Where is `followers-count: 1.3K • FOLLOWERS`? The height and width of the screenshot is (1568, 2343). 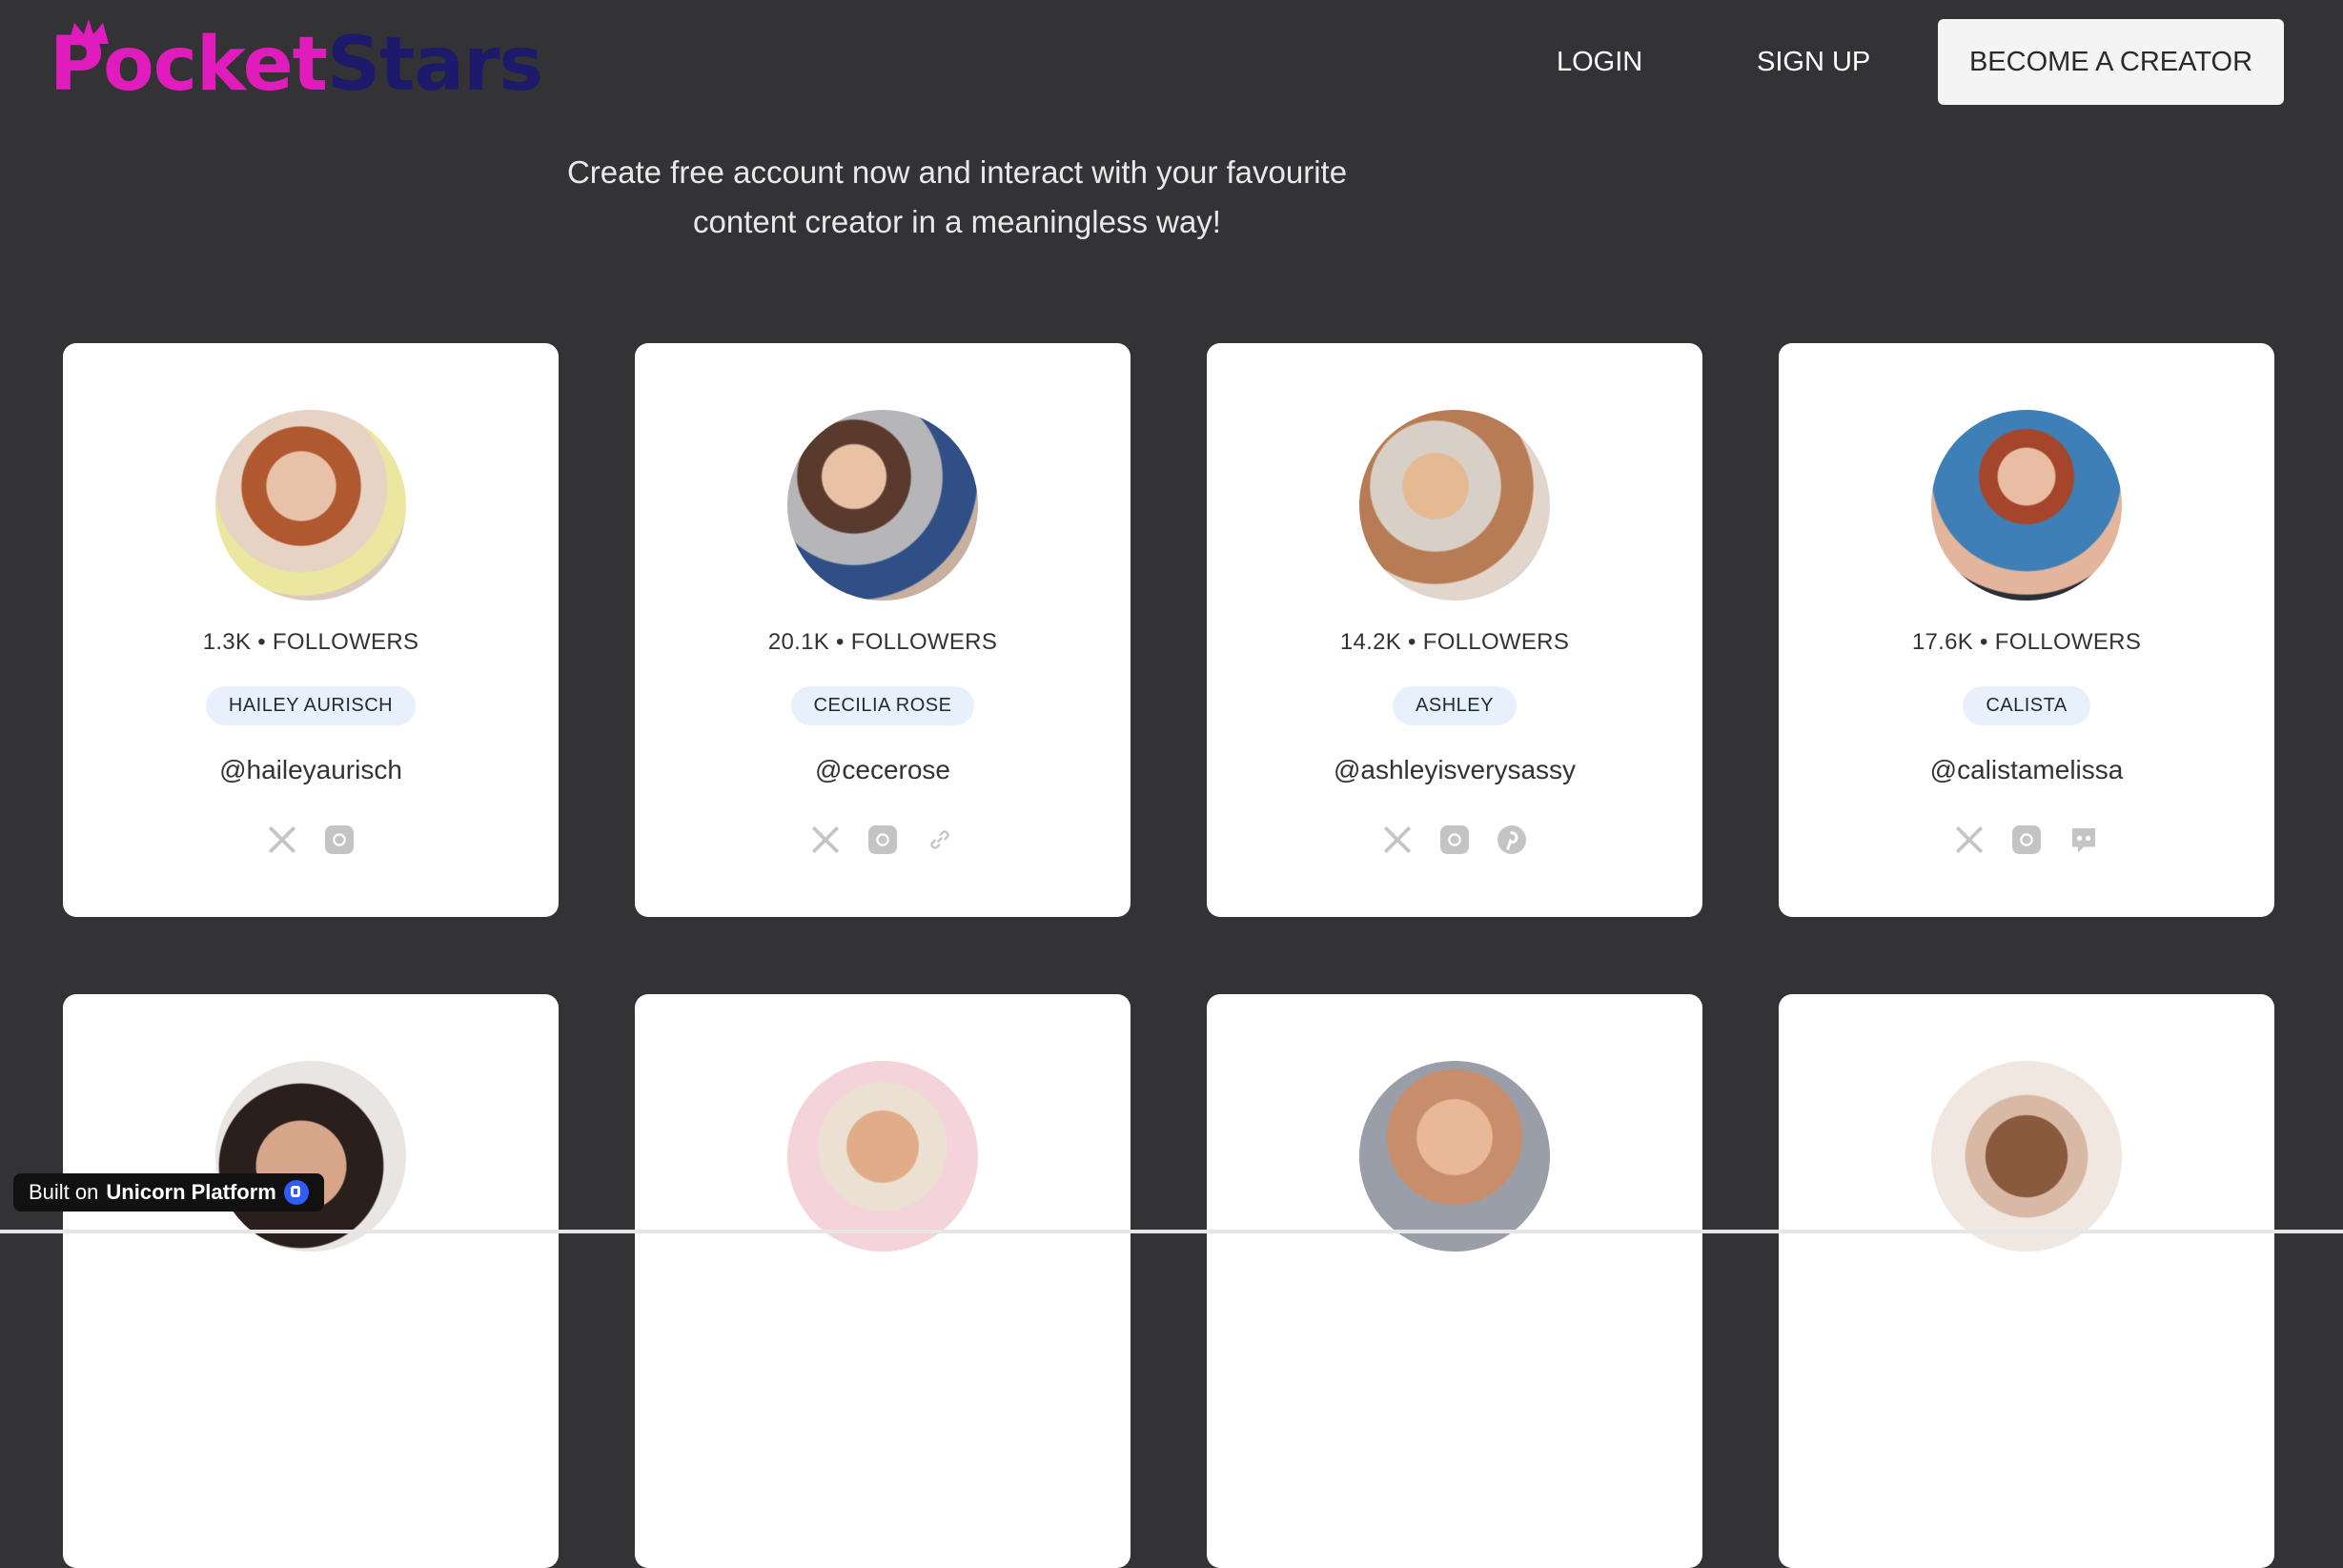 followers-count: 1.3K • FOLLOWERS is located at coordinates (310, 642).